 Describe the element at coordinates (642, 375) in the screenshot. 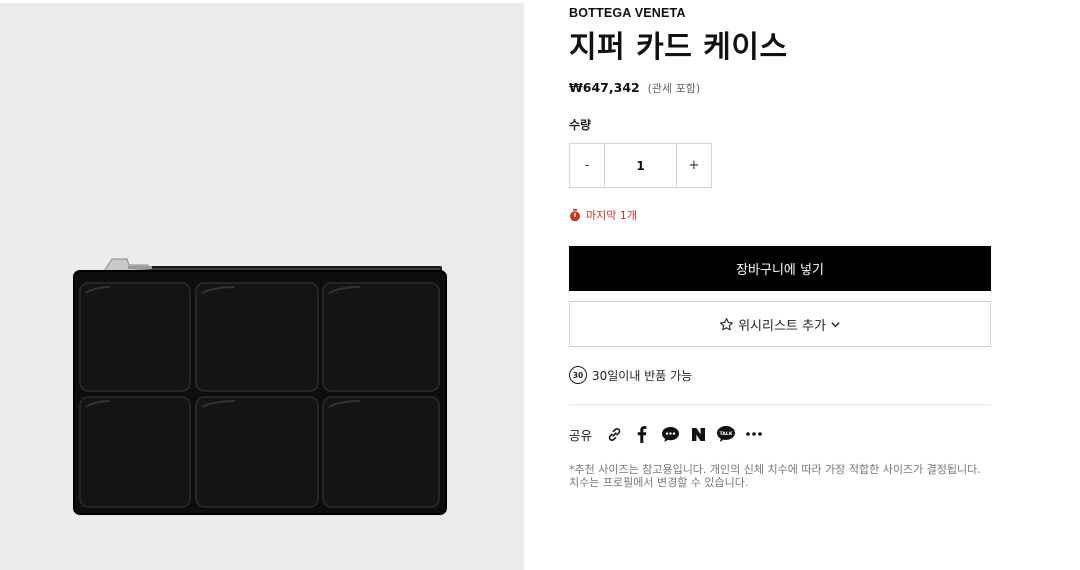

I see `return-policy-text: 30일이내 반품 가능` at that location.